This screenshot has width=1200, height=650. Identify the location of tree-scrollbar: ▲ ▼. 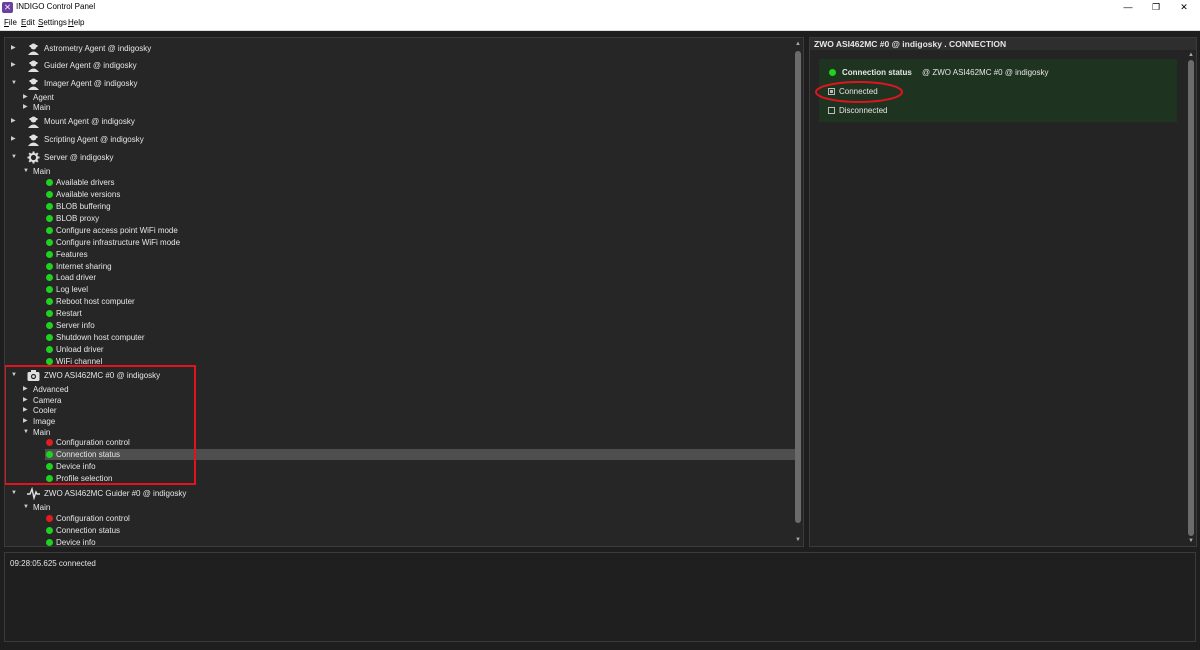
(798, 292).